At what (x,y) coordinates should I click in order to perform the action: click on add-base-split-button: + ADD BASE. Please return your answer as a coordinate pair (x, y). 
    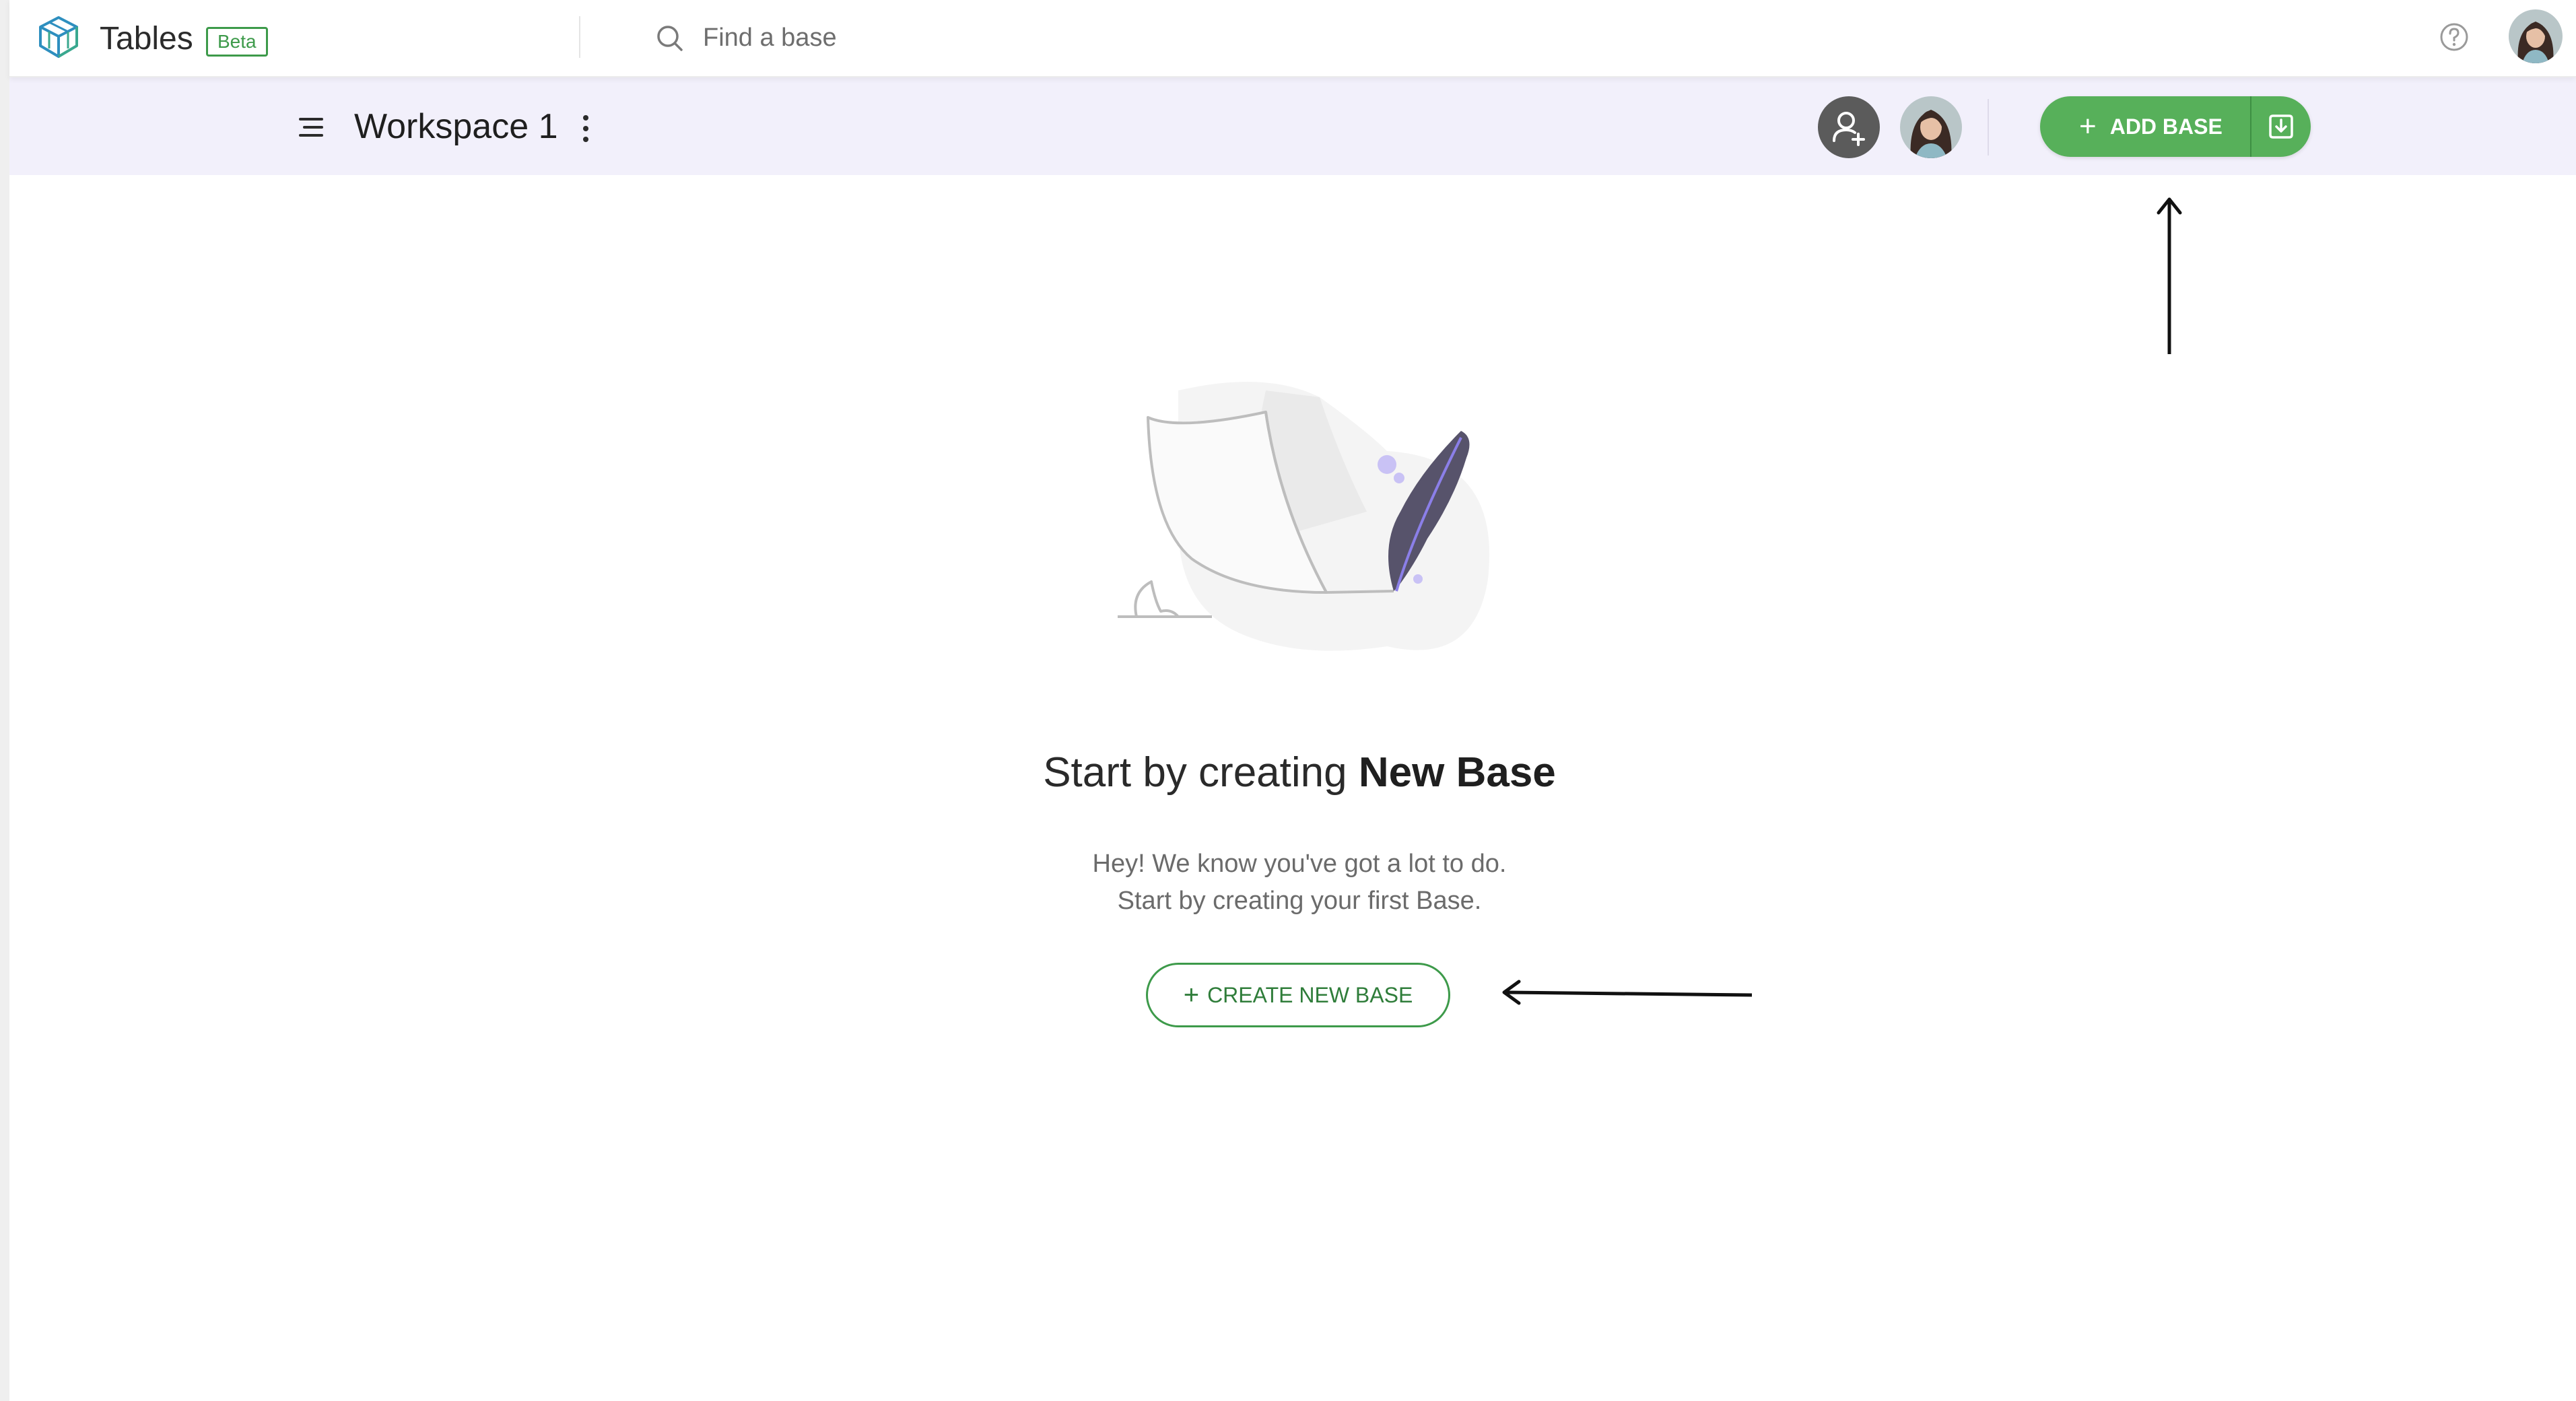
    Looking at the image, I should click on (2176, 126).